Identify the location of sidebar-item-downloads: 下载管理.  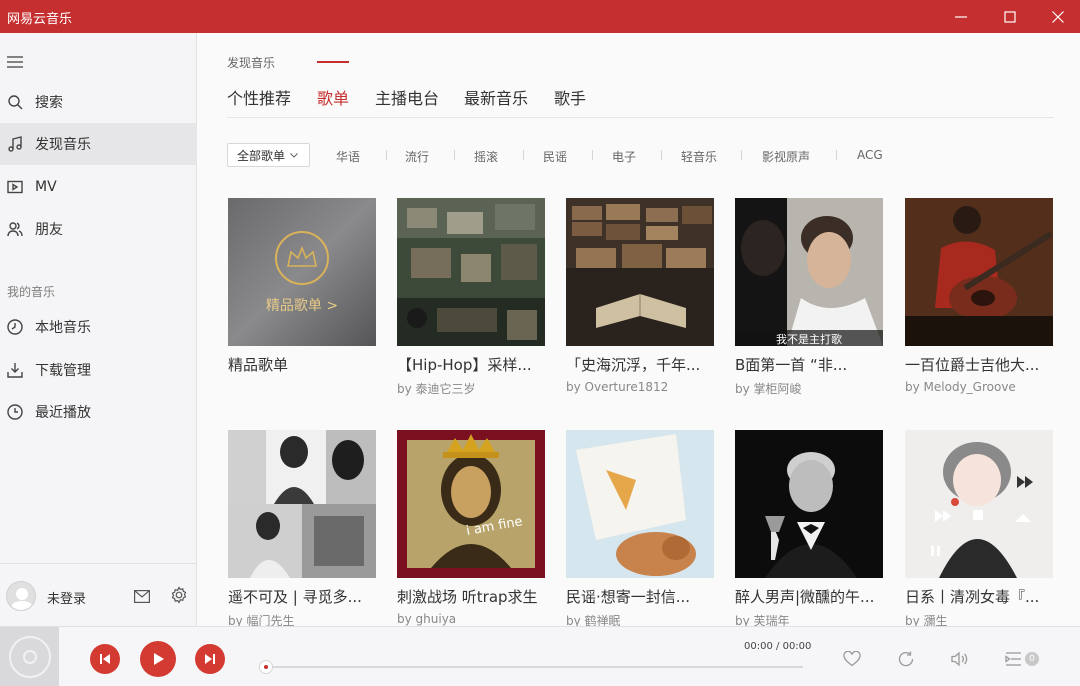
(98, 370).